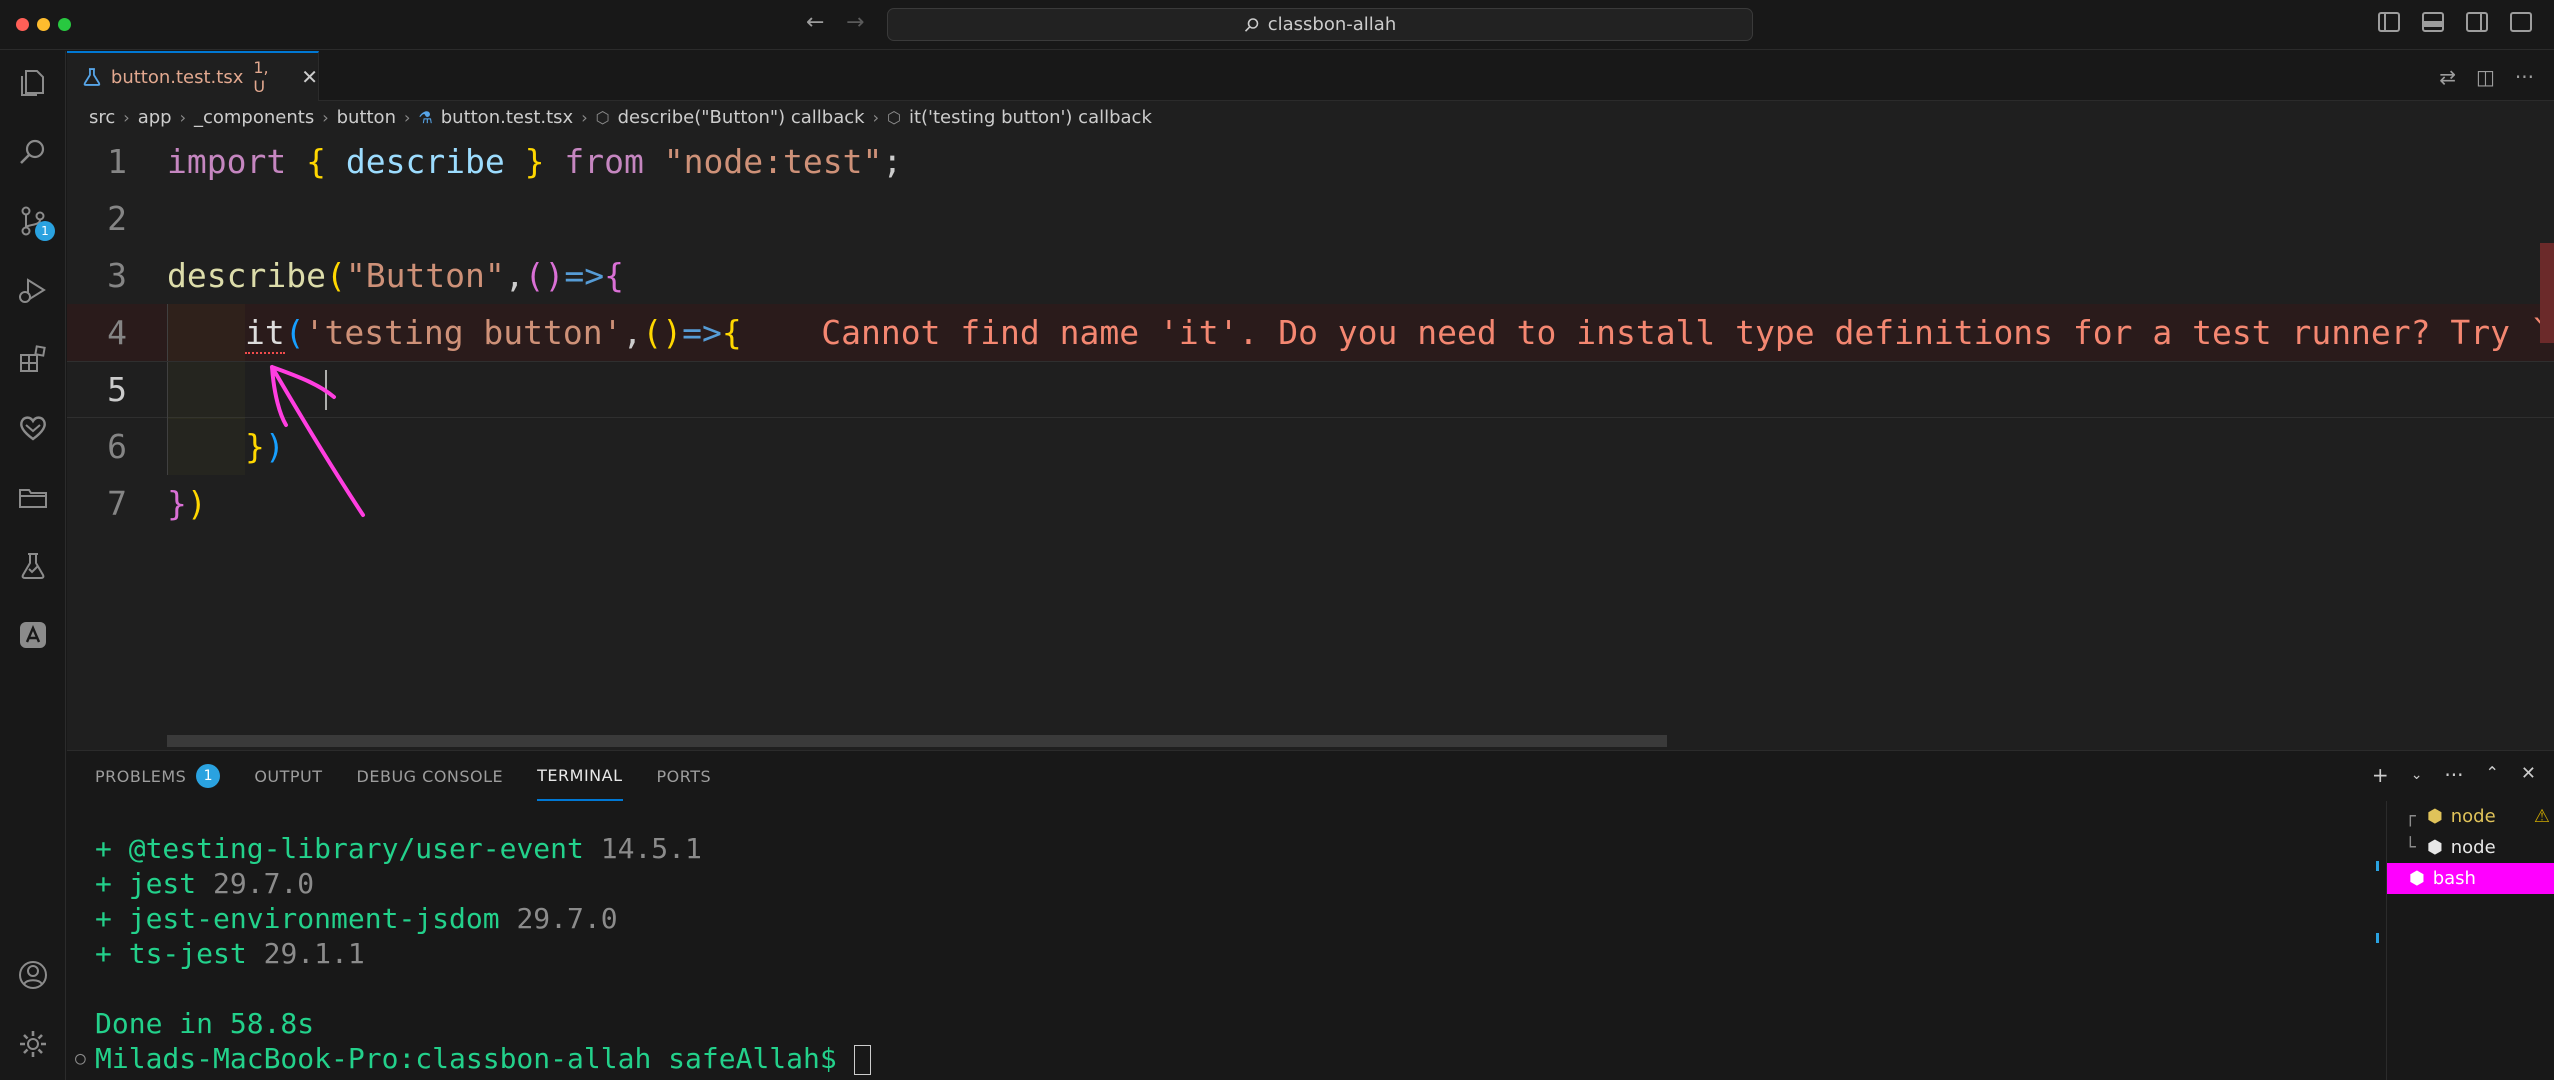 The image size is (2554, 1080). What do you see at coordinates (2417, 878) in the screenshot?
I see `terminal-icon: ⬢` at bounding box center [2417, 878].